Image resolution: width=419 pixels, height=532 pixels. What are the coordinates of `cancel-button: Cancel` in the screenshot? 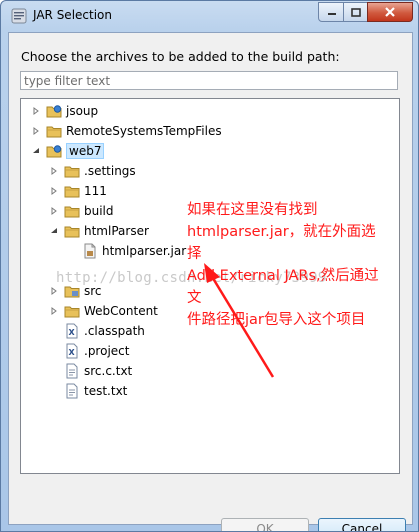 It's located at (362, 524).